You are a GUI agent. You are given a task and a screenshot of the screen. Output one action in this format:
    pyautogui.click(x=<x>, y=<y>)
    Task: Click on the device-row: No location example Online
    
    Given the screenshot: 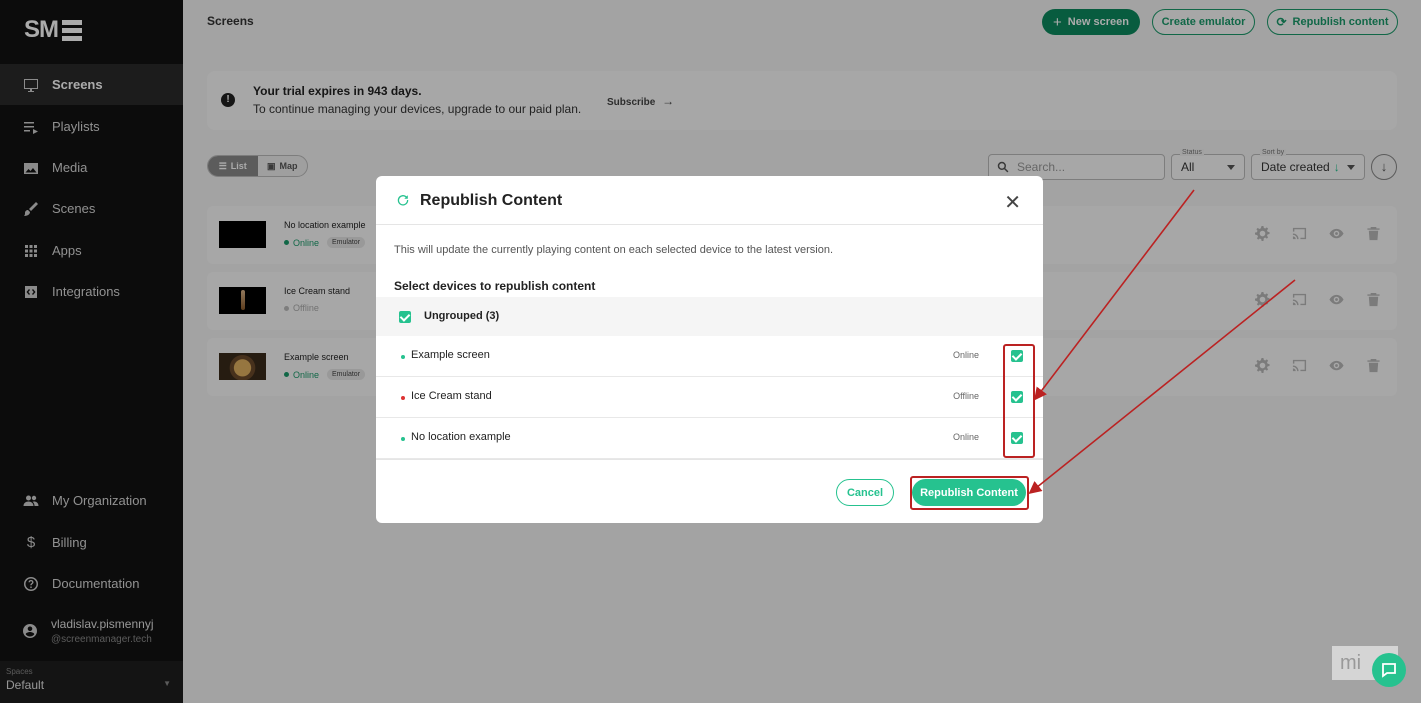 What is the action you would take?
    pyautogui.click(x=709, y=438)
    